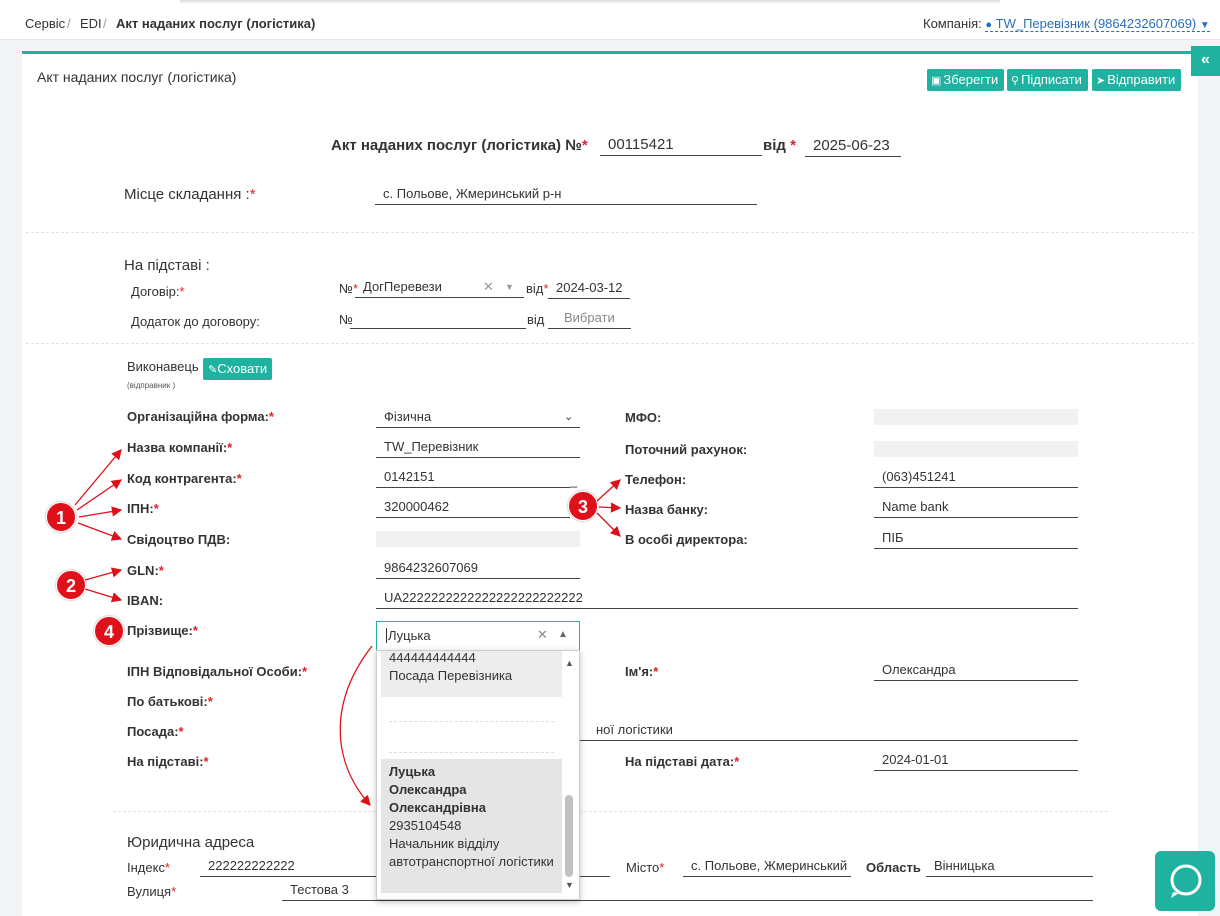 Image resolution: width=1220 pixels, height=916 pixels. Describe the element at coordinates (71, 585) in the screenshot. I see `annotation-marker-2: 2` at that location.